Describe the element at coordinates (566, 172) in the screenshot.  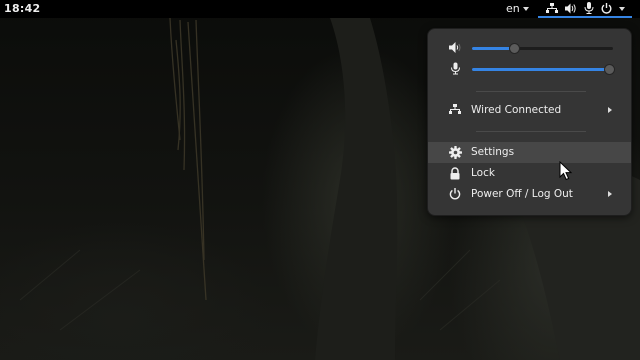
I see `mouse-pointer-icon` at that location.